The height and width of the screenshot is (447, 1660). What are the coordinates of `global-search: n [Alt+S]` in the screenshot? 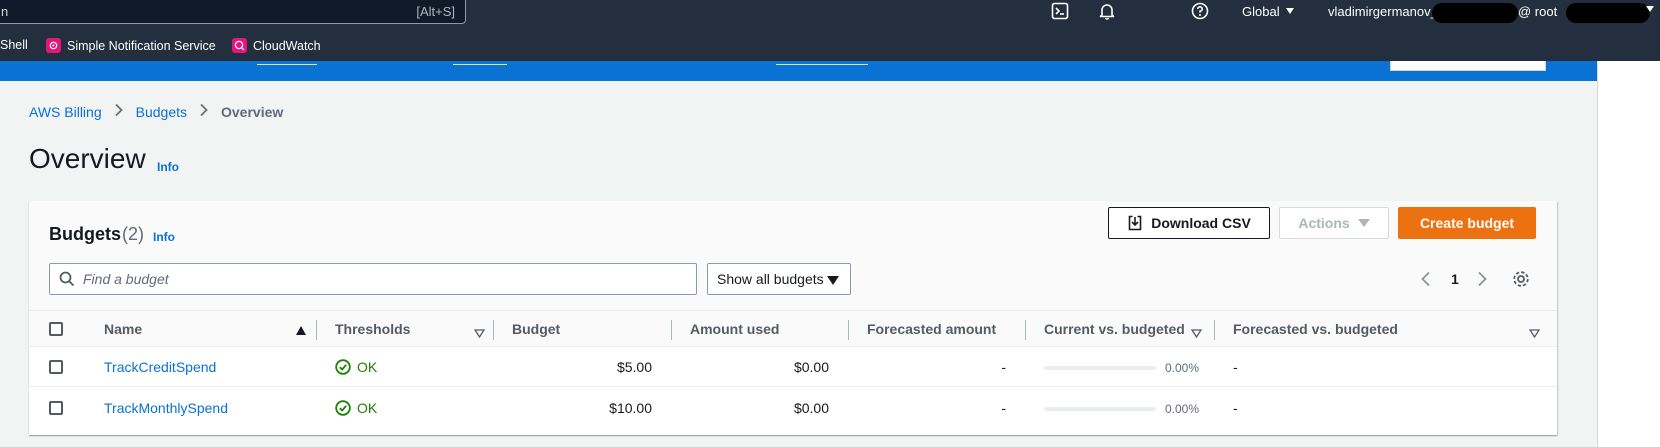 It's located at (233, 12).